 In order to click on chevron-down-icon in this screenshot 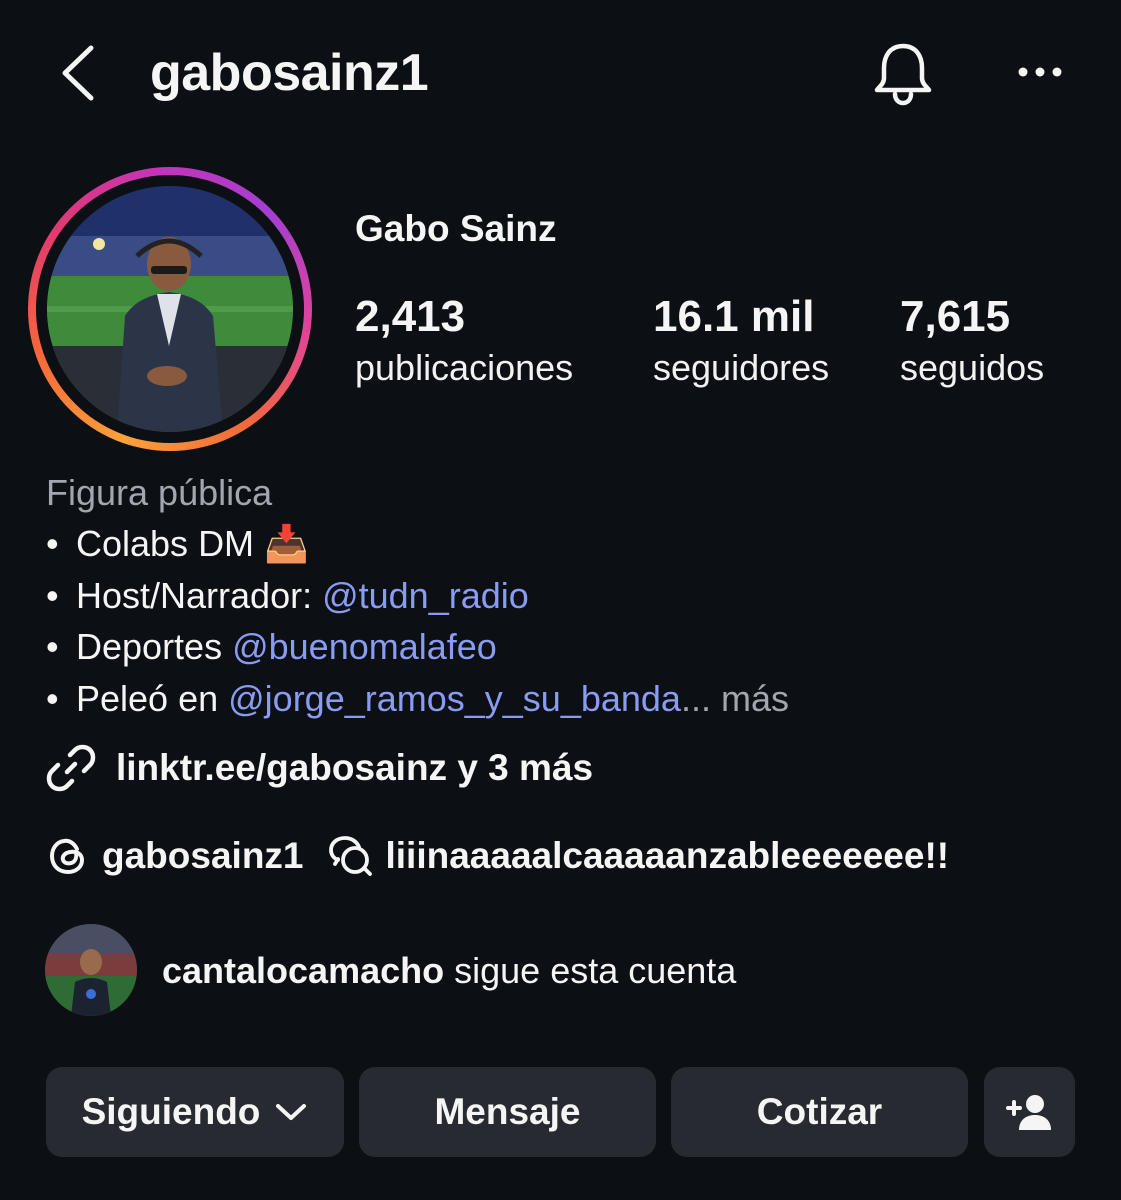, I will do `click(291, 1112)`.